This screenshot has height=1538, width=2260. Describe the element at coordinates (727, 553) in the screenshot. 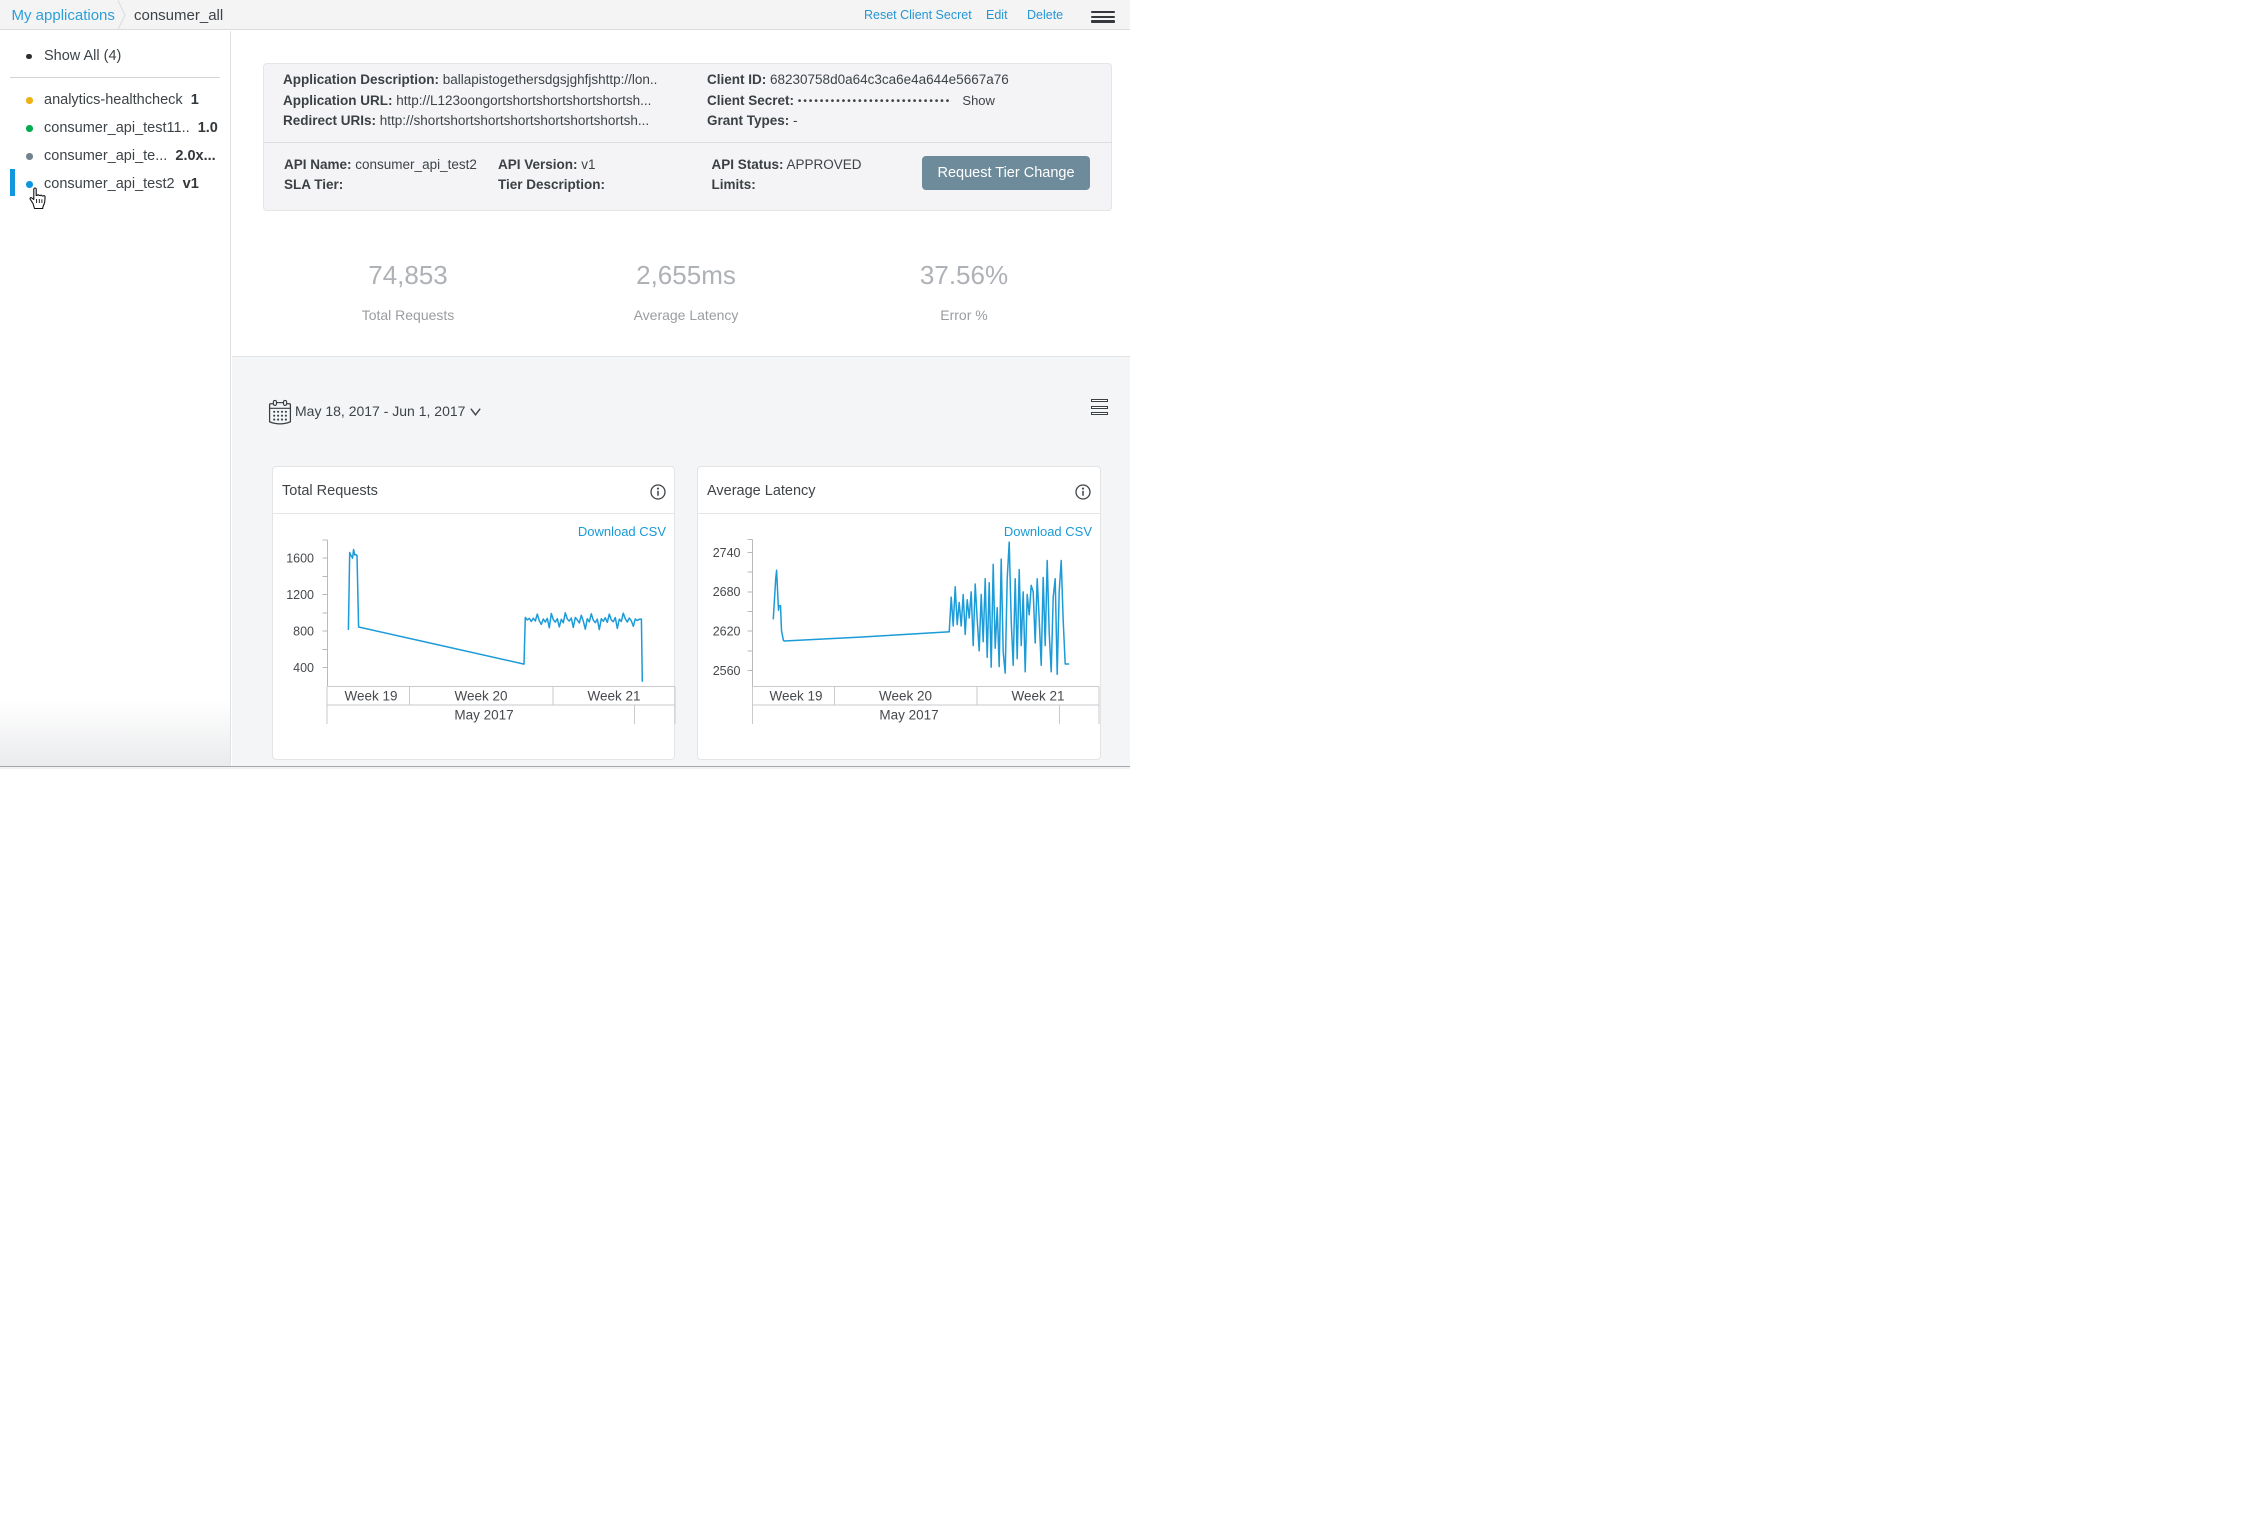

I see `svg-text: 2740` at that location.